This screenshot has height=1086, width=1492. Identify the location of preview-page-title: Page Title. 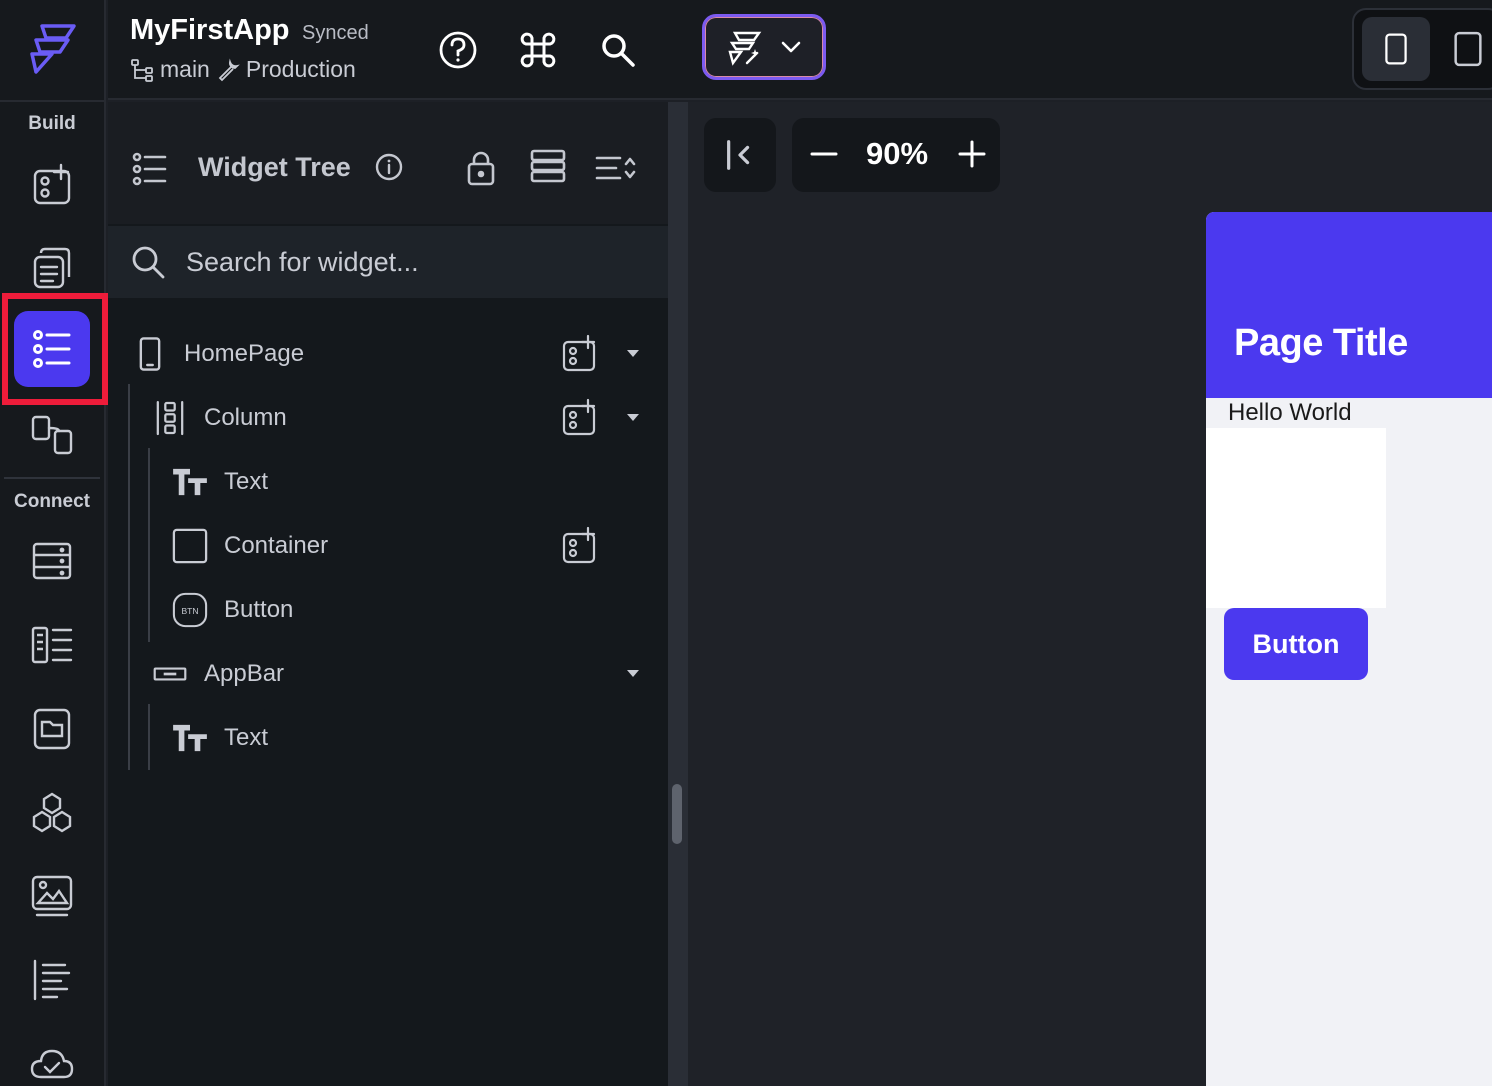
(1321, 343).